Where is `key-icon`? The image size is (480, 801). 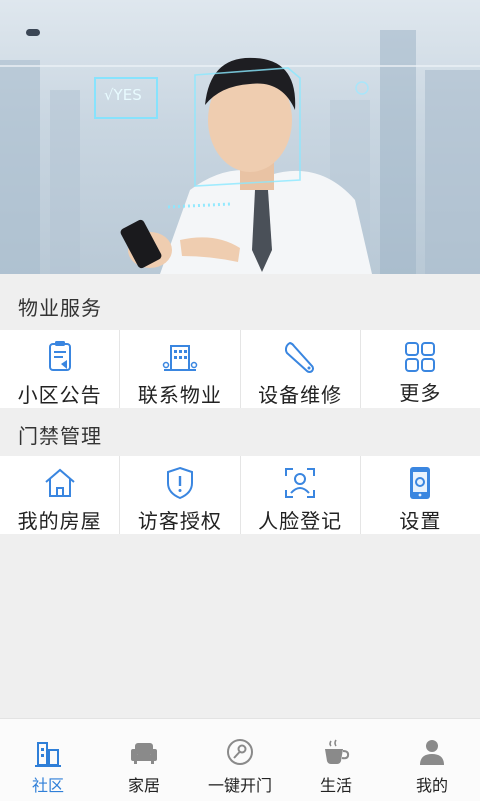 key-icon is located at coordinates (240, 752).